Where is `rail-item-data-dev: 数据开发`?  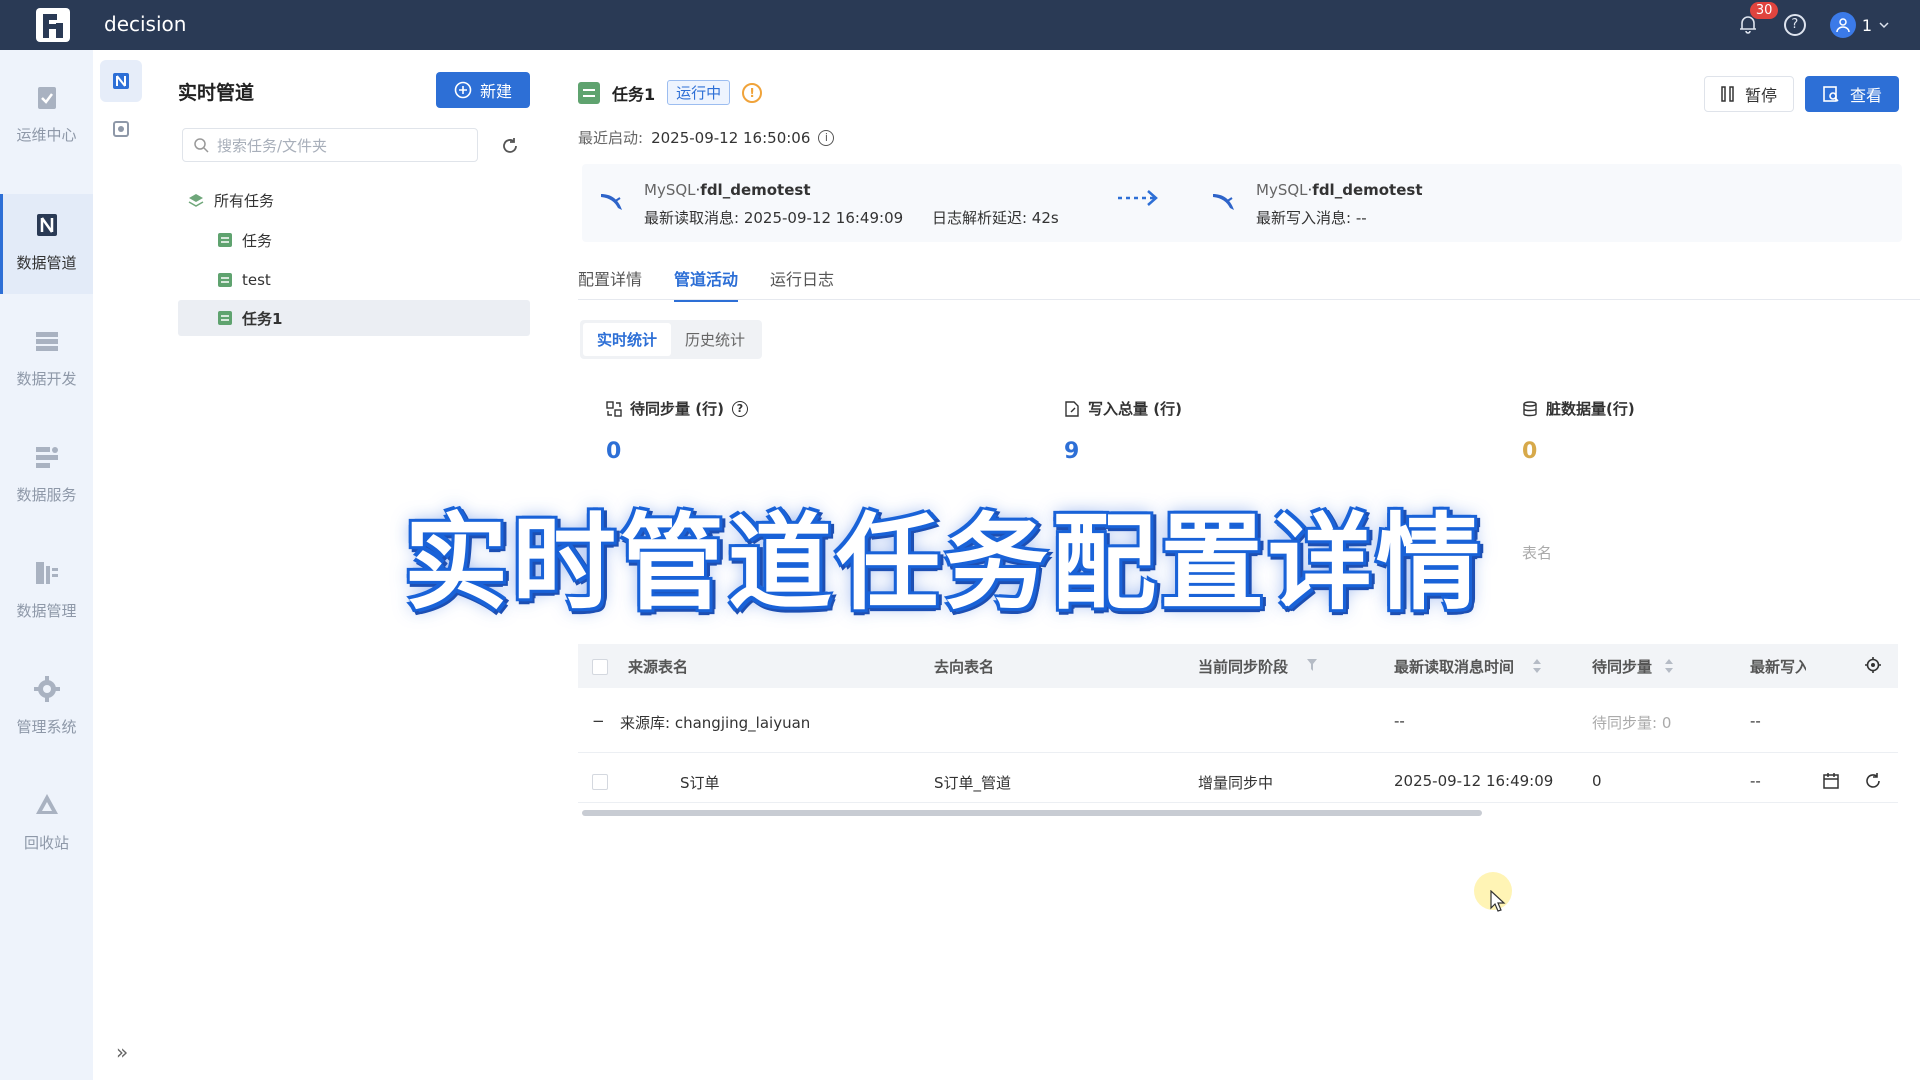 rail-item-data-dev: 数据开发 is located at coordinates (46, 360).